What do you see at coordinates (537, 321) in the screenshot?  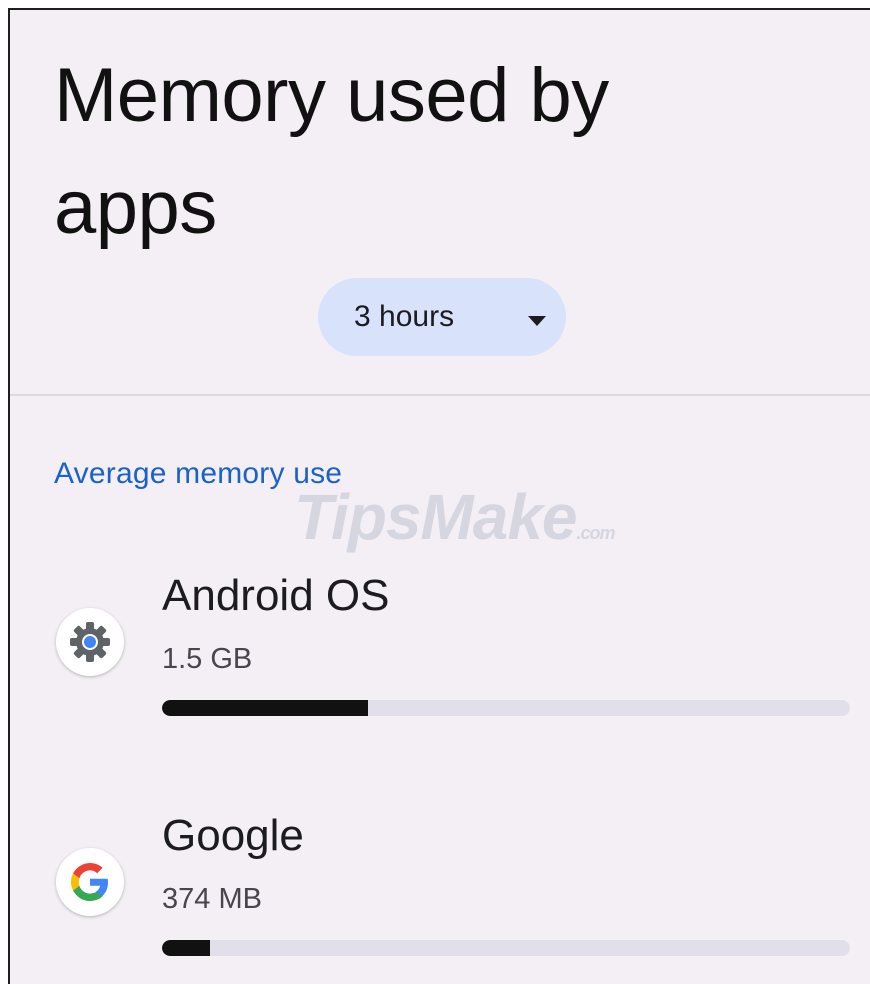 I see `dropdown-caret-icon` at bounding box center [537, 321].